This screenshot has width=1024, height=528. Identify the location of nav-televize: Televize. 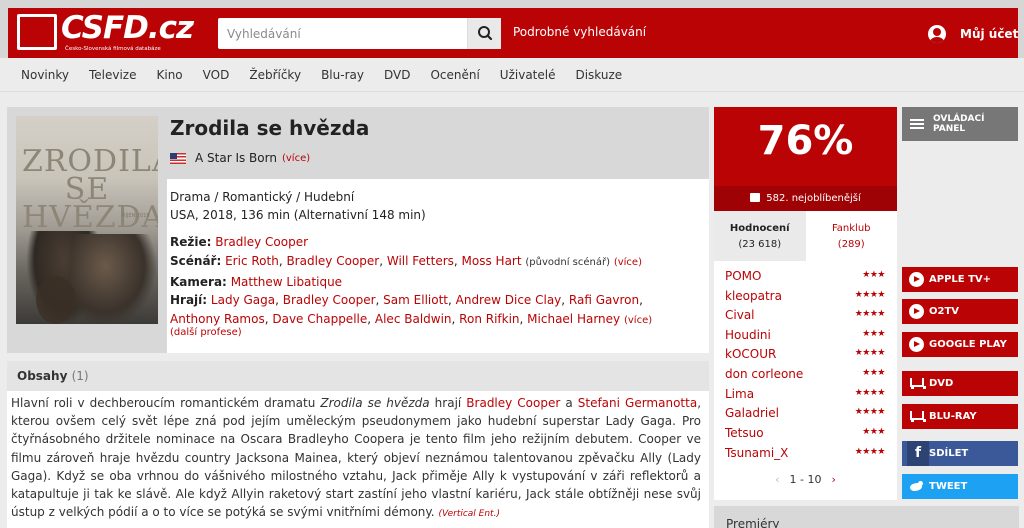
(113, 75).